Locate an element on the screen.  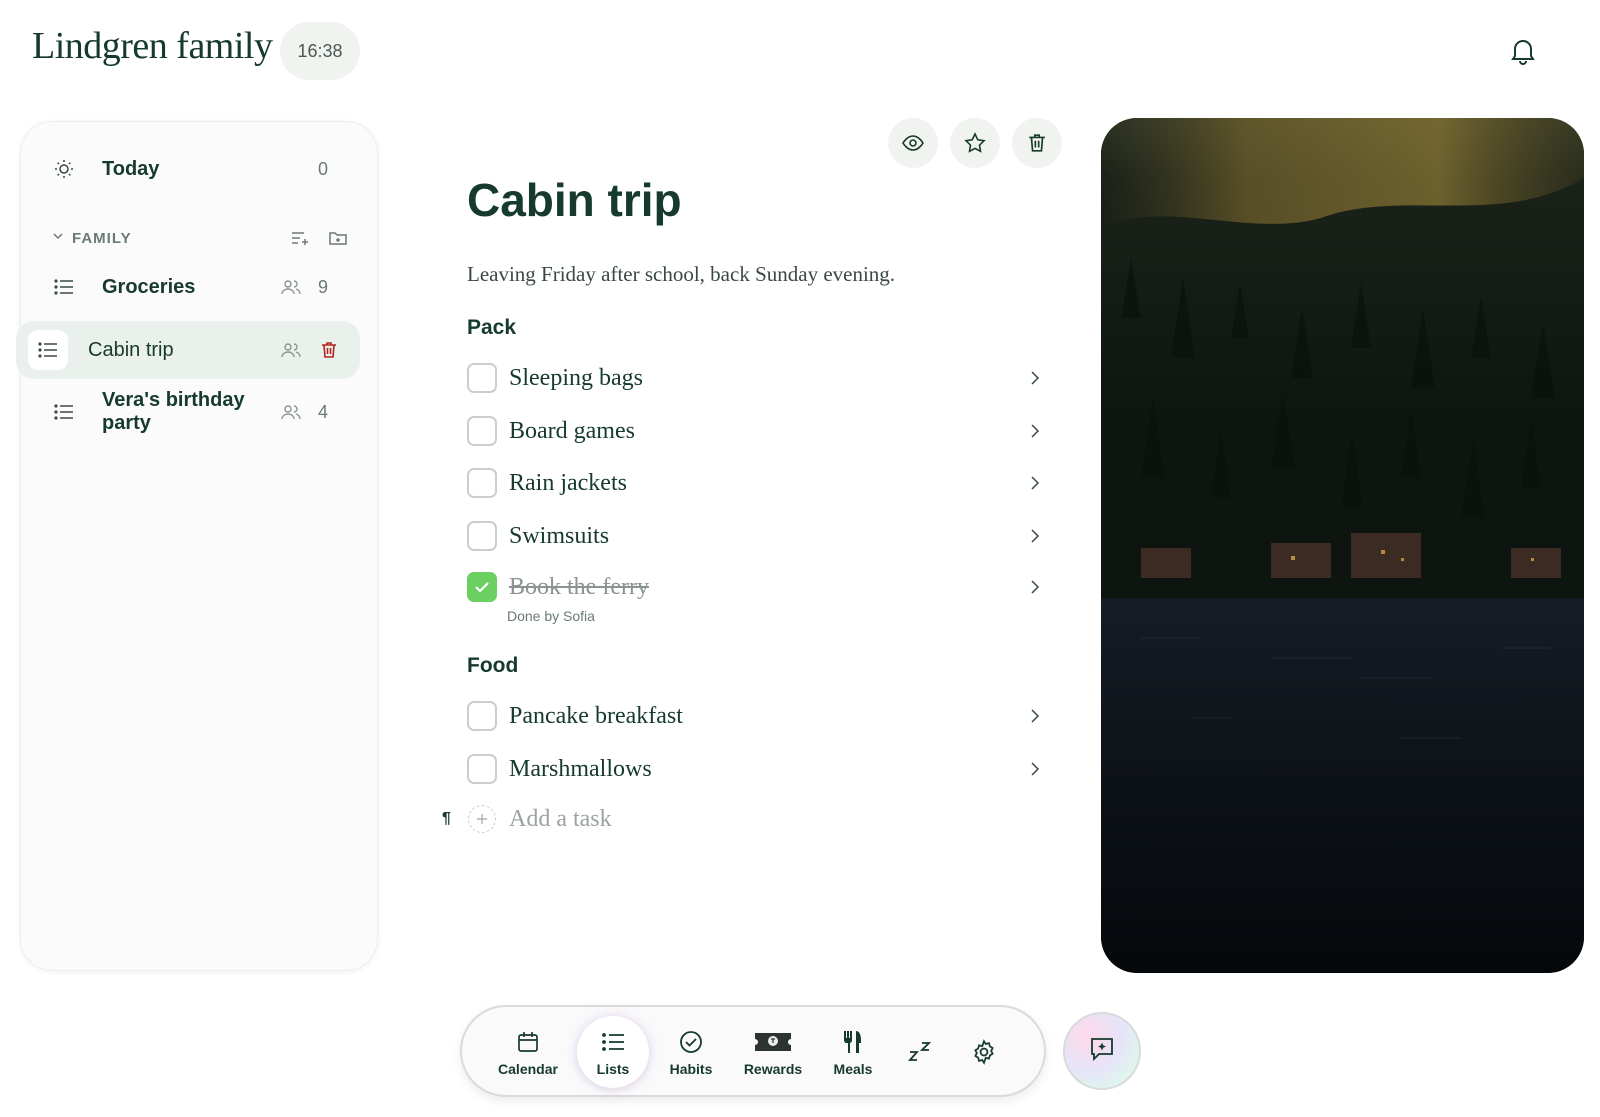
list-actions is located at coordinates (975, 143).